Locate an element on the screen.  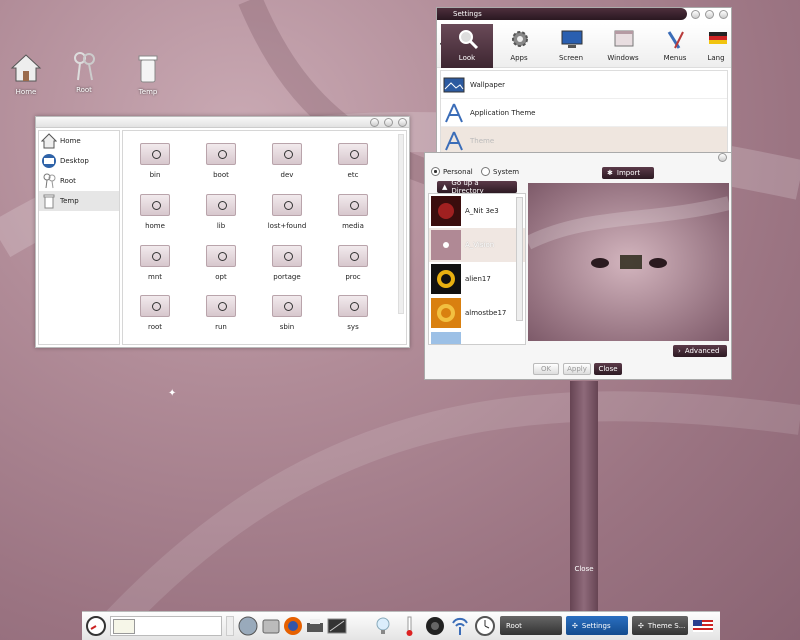
folder-label: proc is located at coordinates (353, 277).